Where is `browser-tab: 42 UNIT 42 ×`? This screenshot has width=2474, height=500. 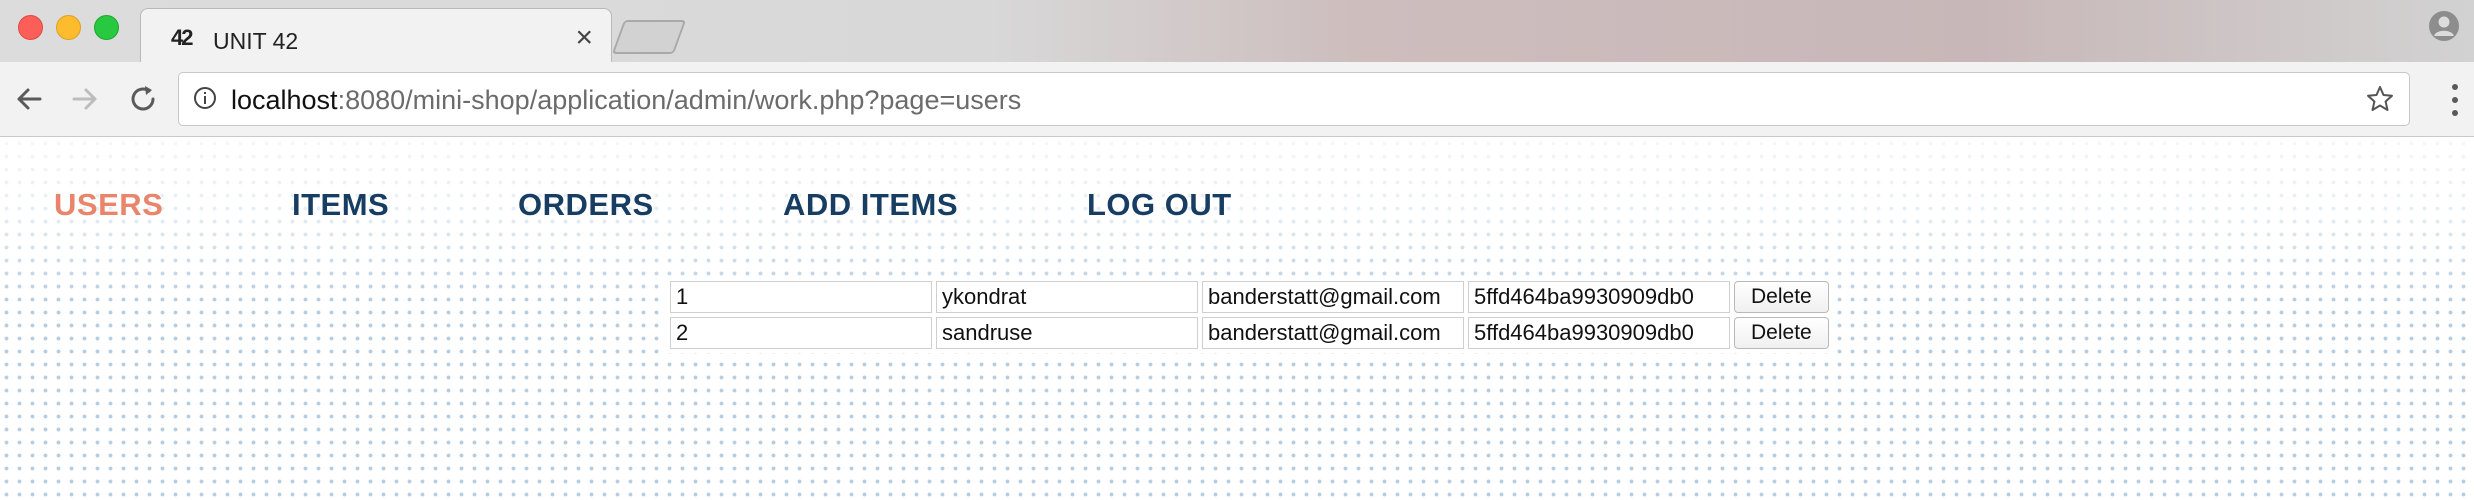 browser-tab: 42 UNIT 42 × is located at coordinates (376, 36).